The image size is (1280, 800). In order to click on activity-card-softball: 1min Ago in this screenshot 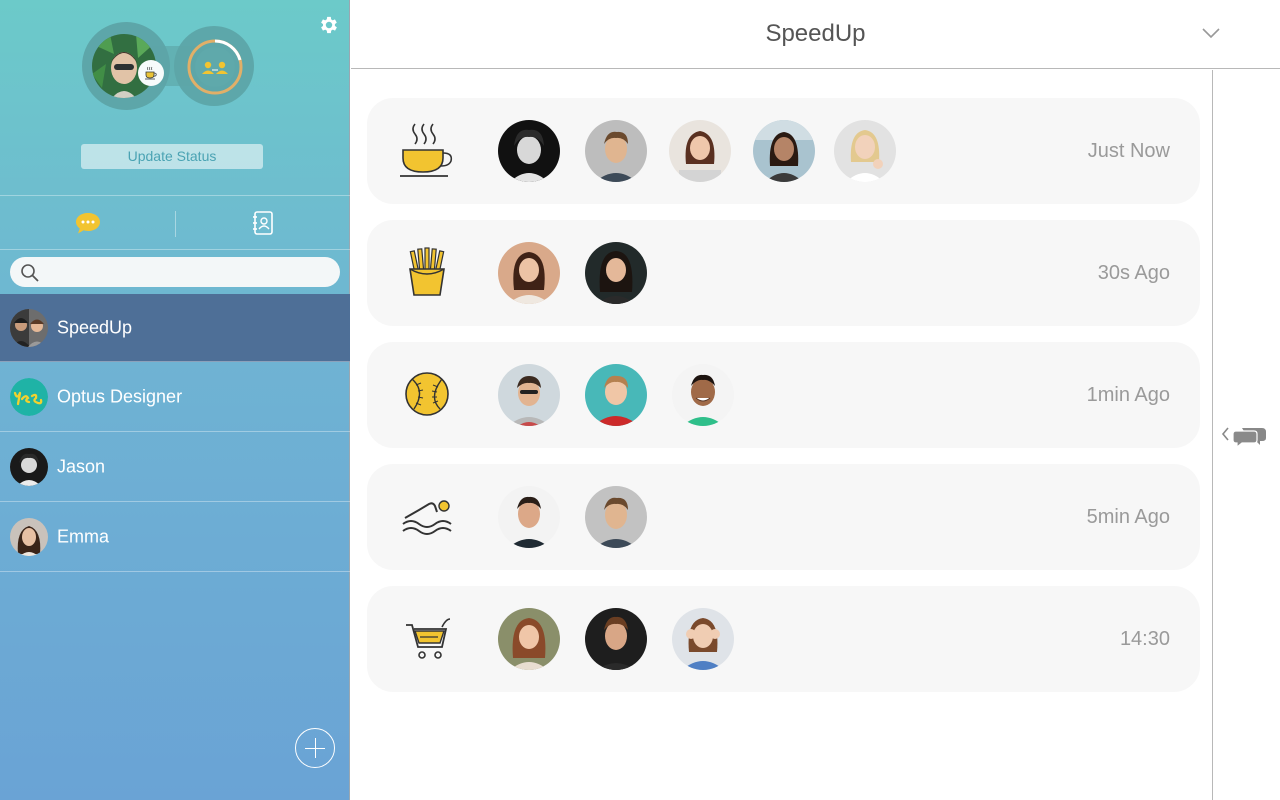, I will do `click(783, 395)`.